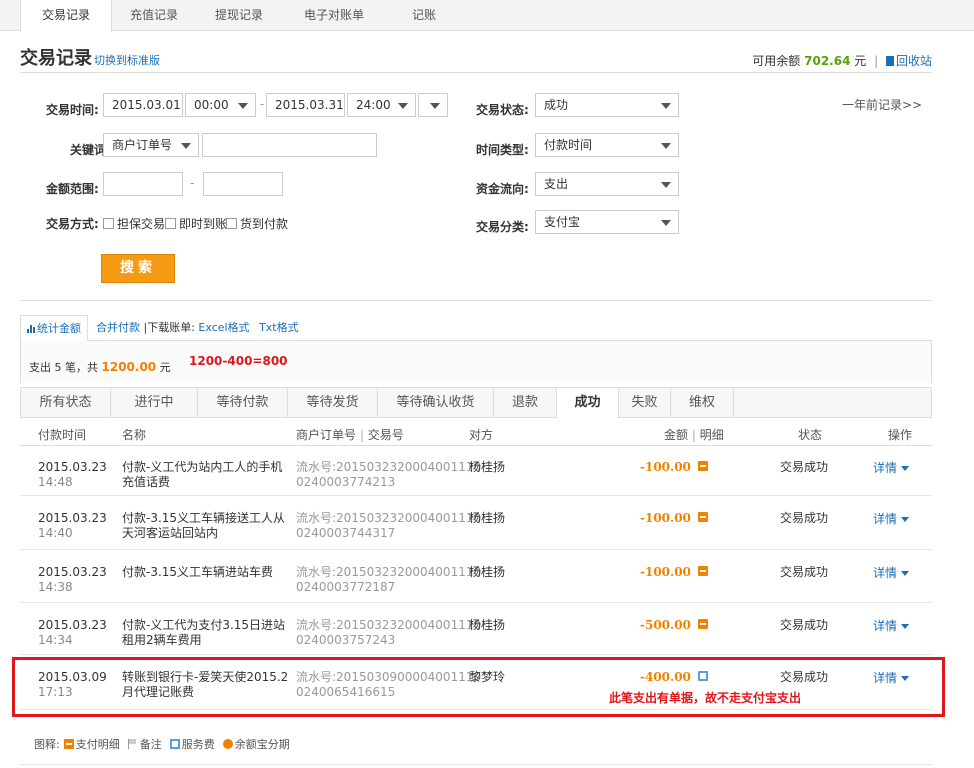 This screenshot has width=974, height=768. Describe the element at coordinates (262, 744) in the screenshot. I see `legend-yuebao-label: 余额宝分期` at that location.